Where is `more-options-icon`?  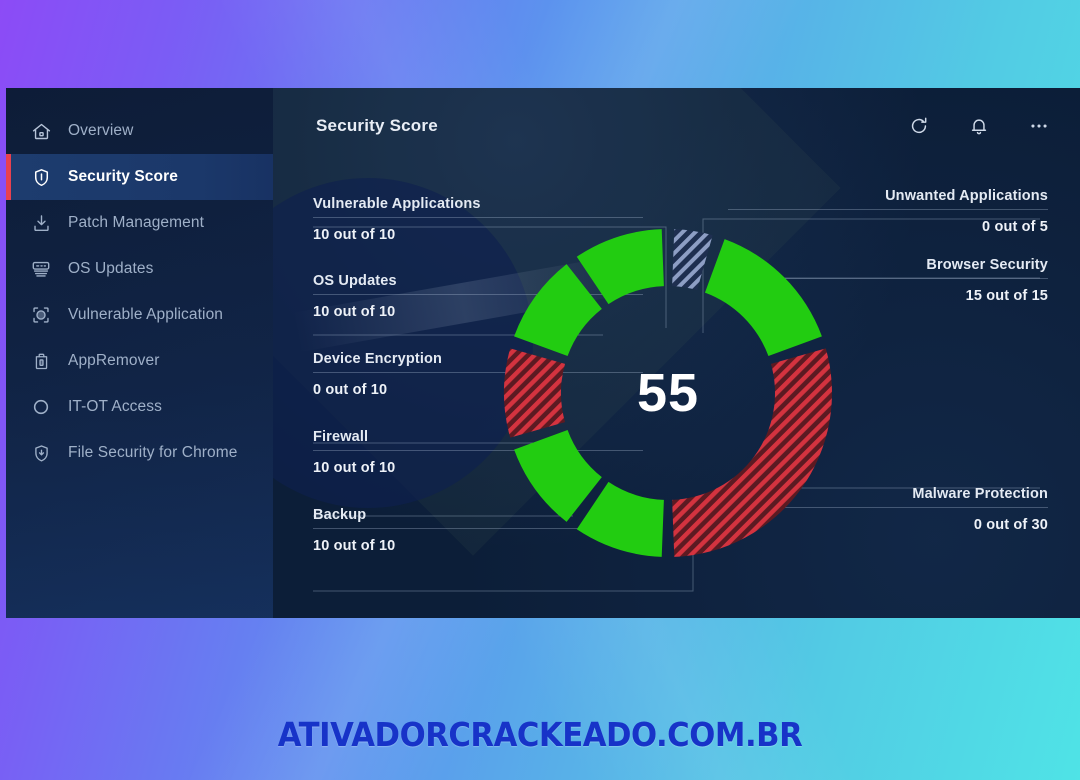
more-options-icon is located at coordinates (1039, 126).